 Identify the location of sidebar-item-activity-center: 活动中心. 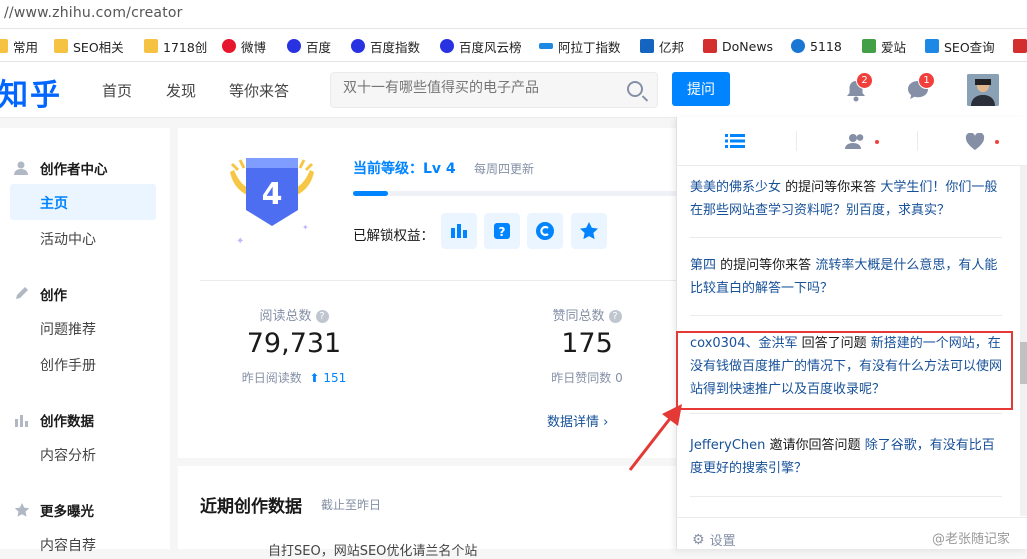
(68, 239).